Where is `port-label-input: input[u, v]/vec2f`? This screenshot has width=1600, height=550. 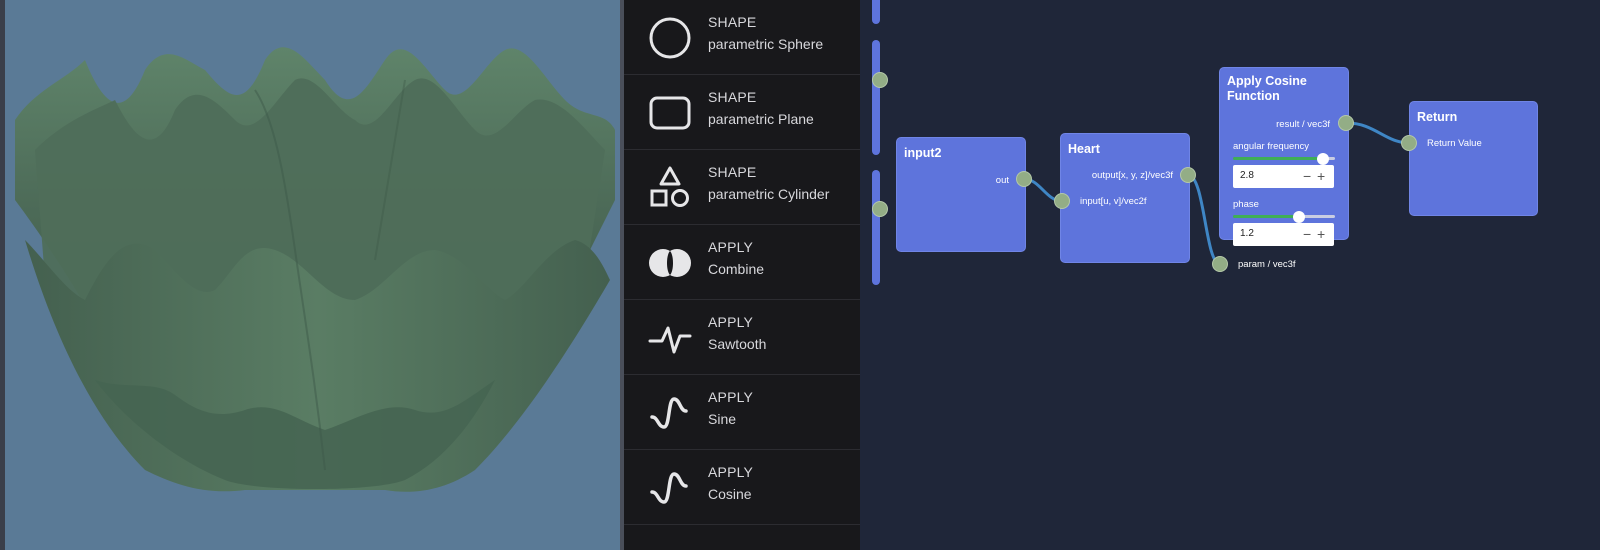 port-label-input: input[u, v]/vec2f is located at coordinates (1113, 201).